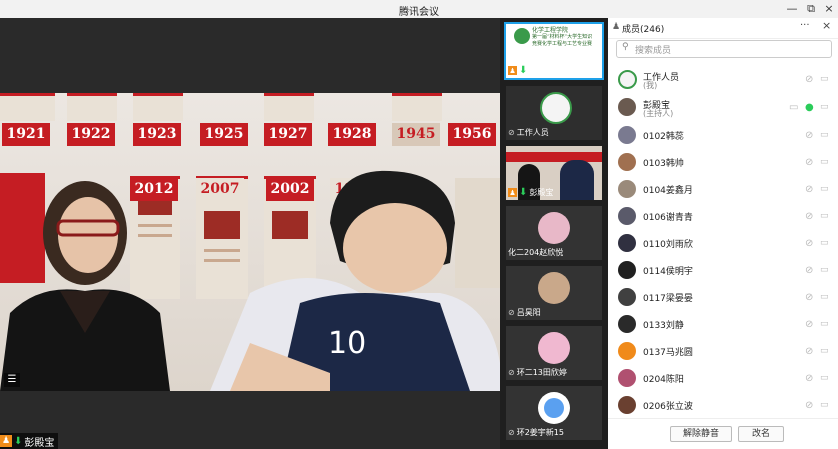 This screenshot has width=838, height=449. Describe the element at coordinates (809, 107) in the screenshot. I see `mic-on-icon: ●` at that location.